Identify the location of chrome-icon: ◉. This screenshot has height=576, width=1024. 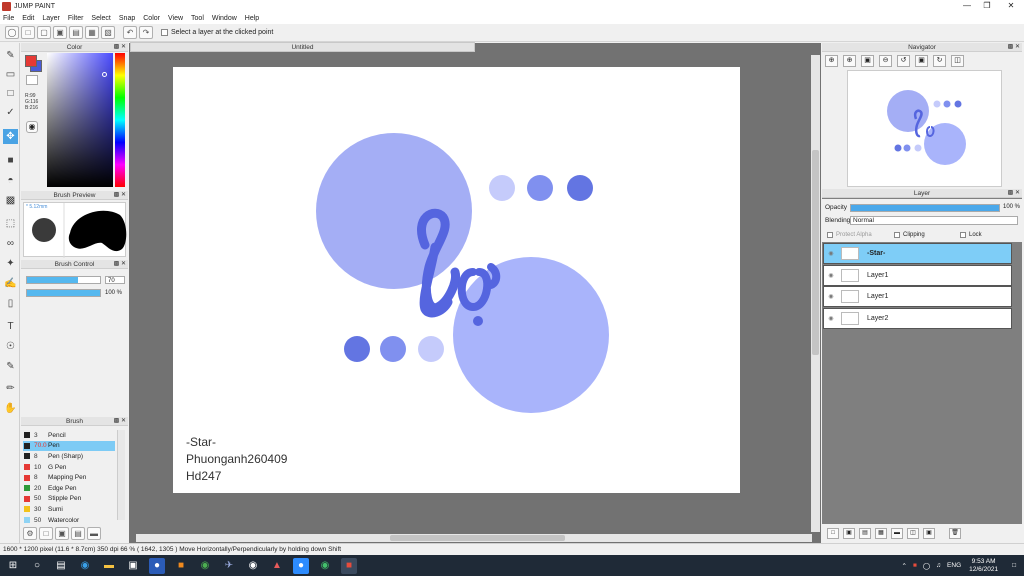
(205, 566).